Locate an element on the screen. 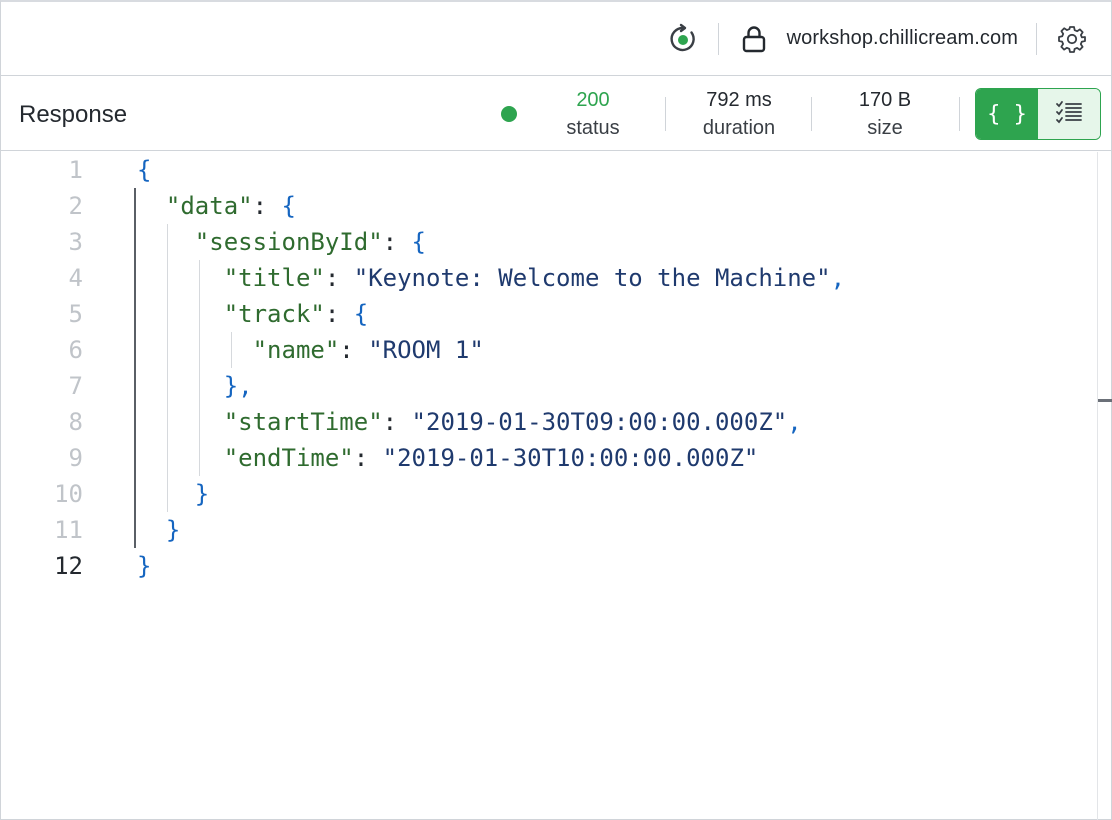 The image size is (1112, 820). page-title: Response is located at coordinates (73, 114).